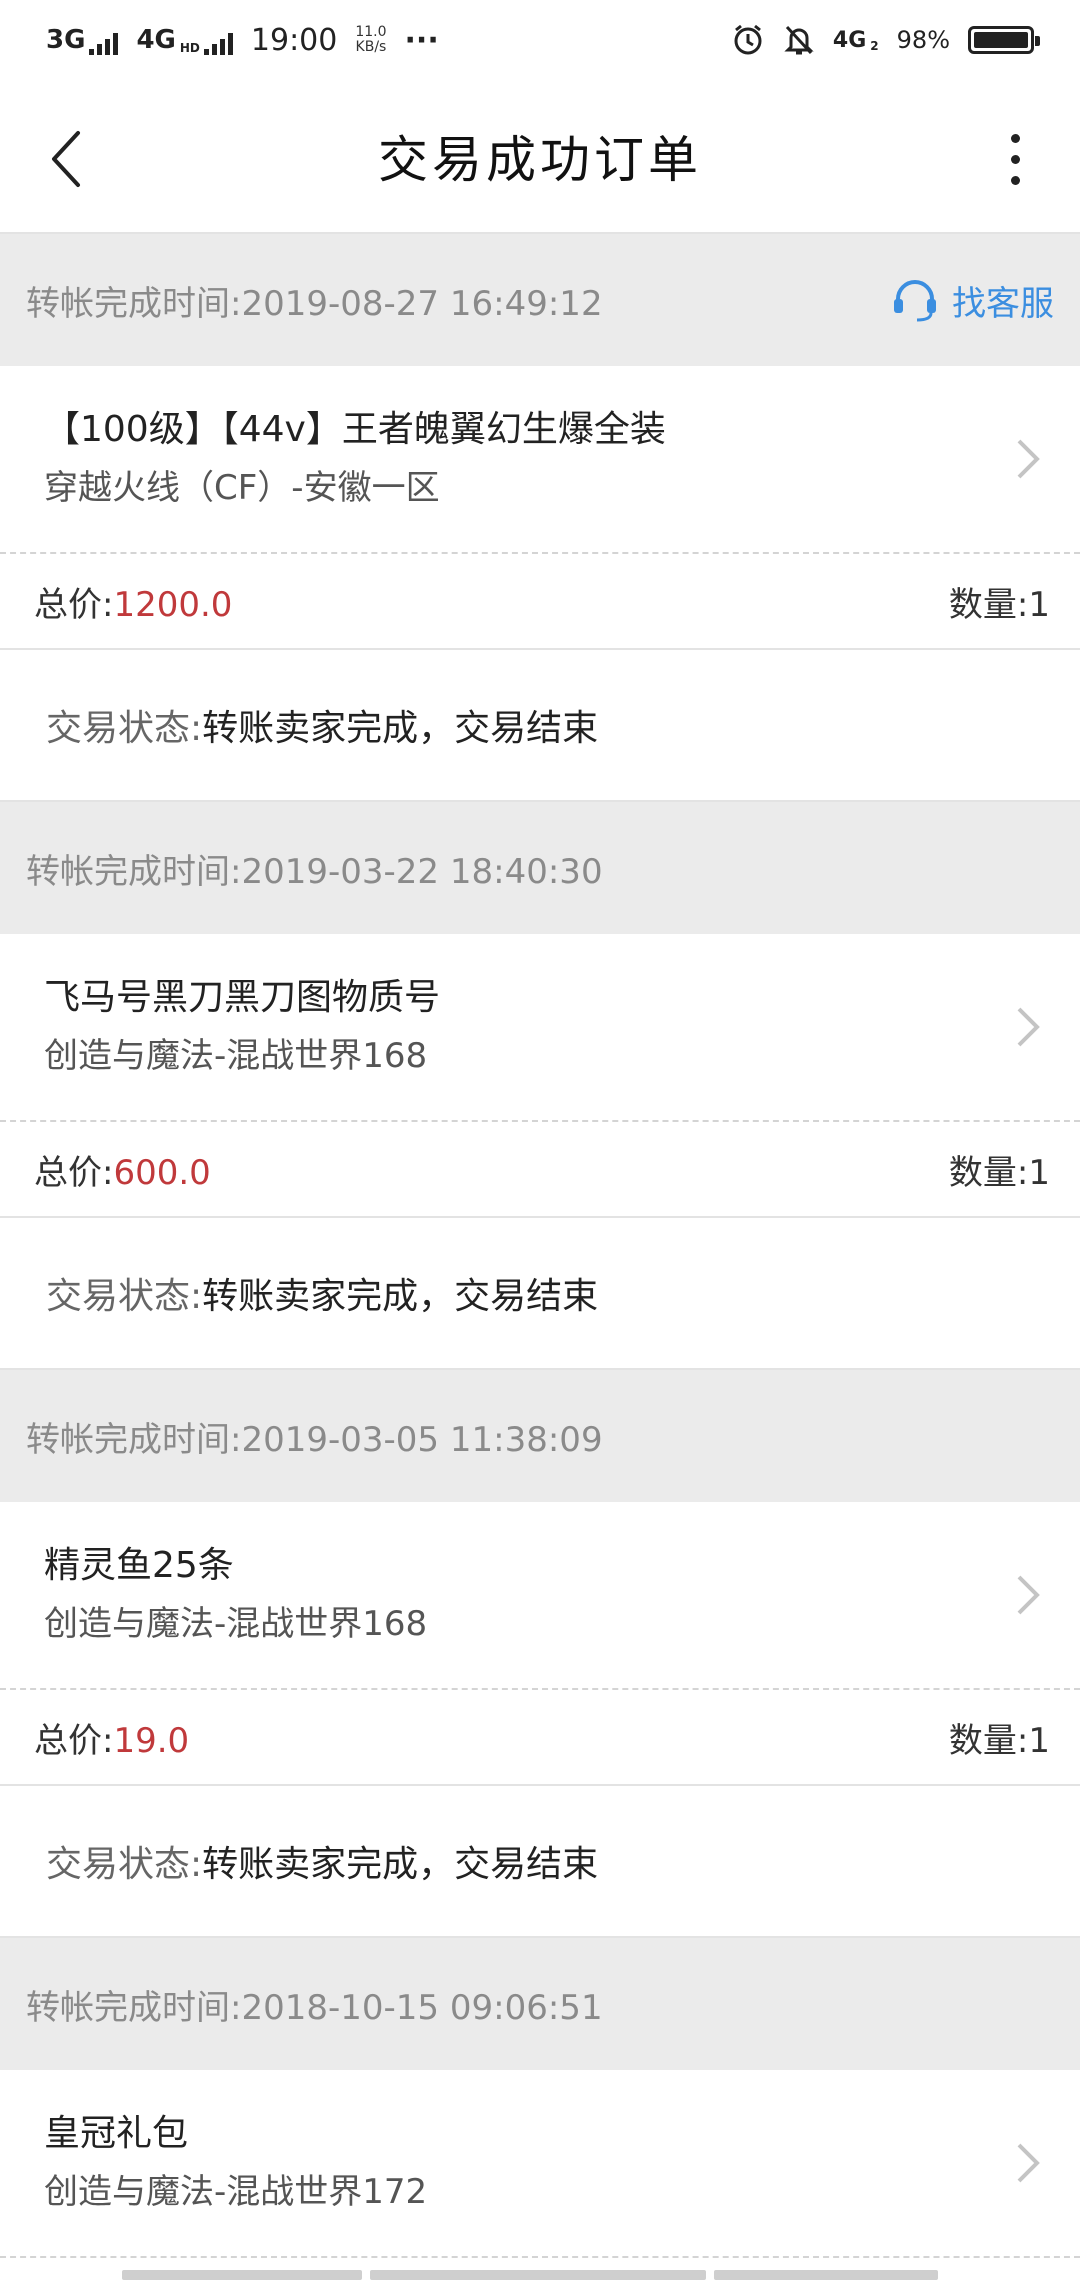  I want to click on transfer-time-value: 2019-08-27 16:49:12, so click(422, 303).